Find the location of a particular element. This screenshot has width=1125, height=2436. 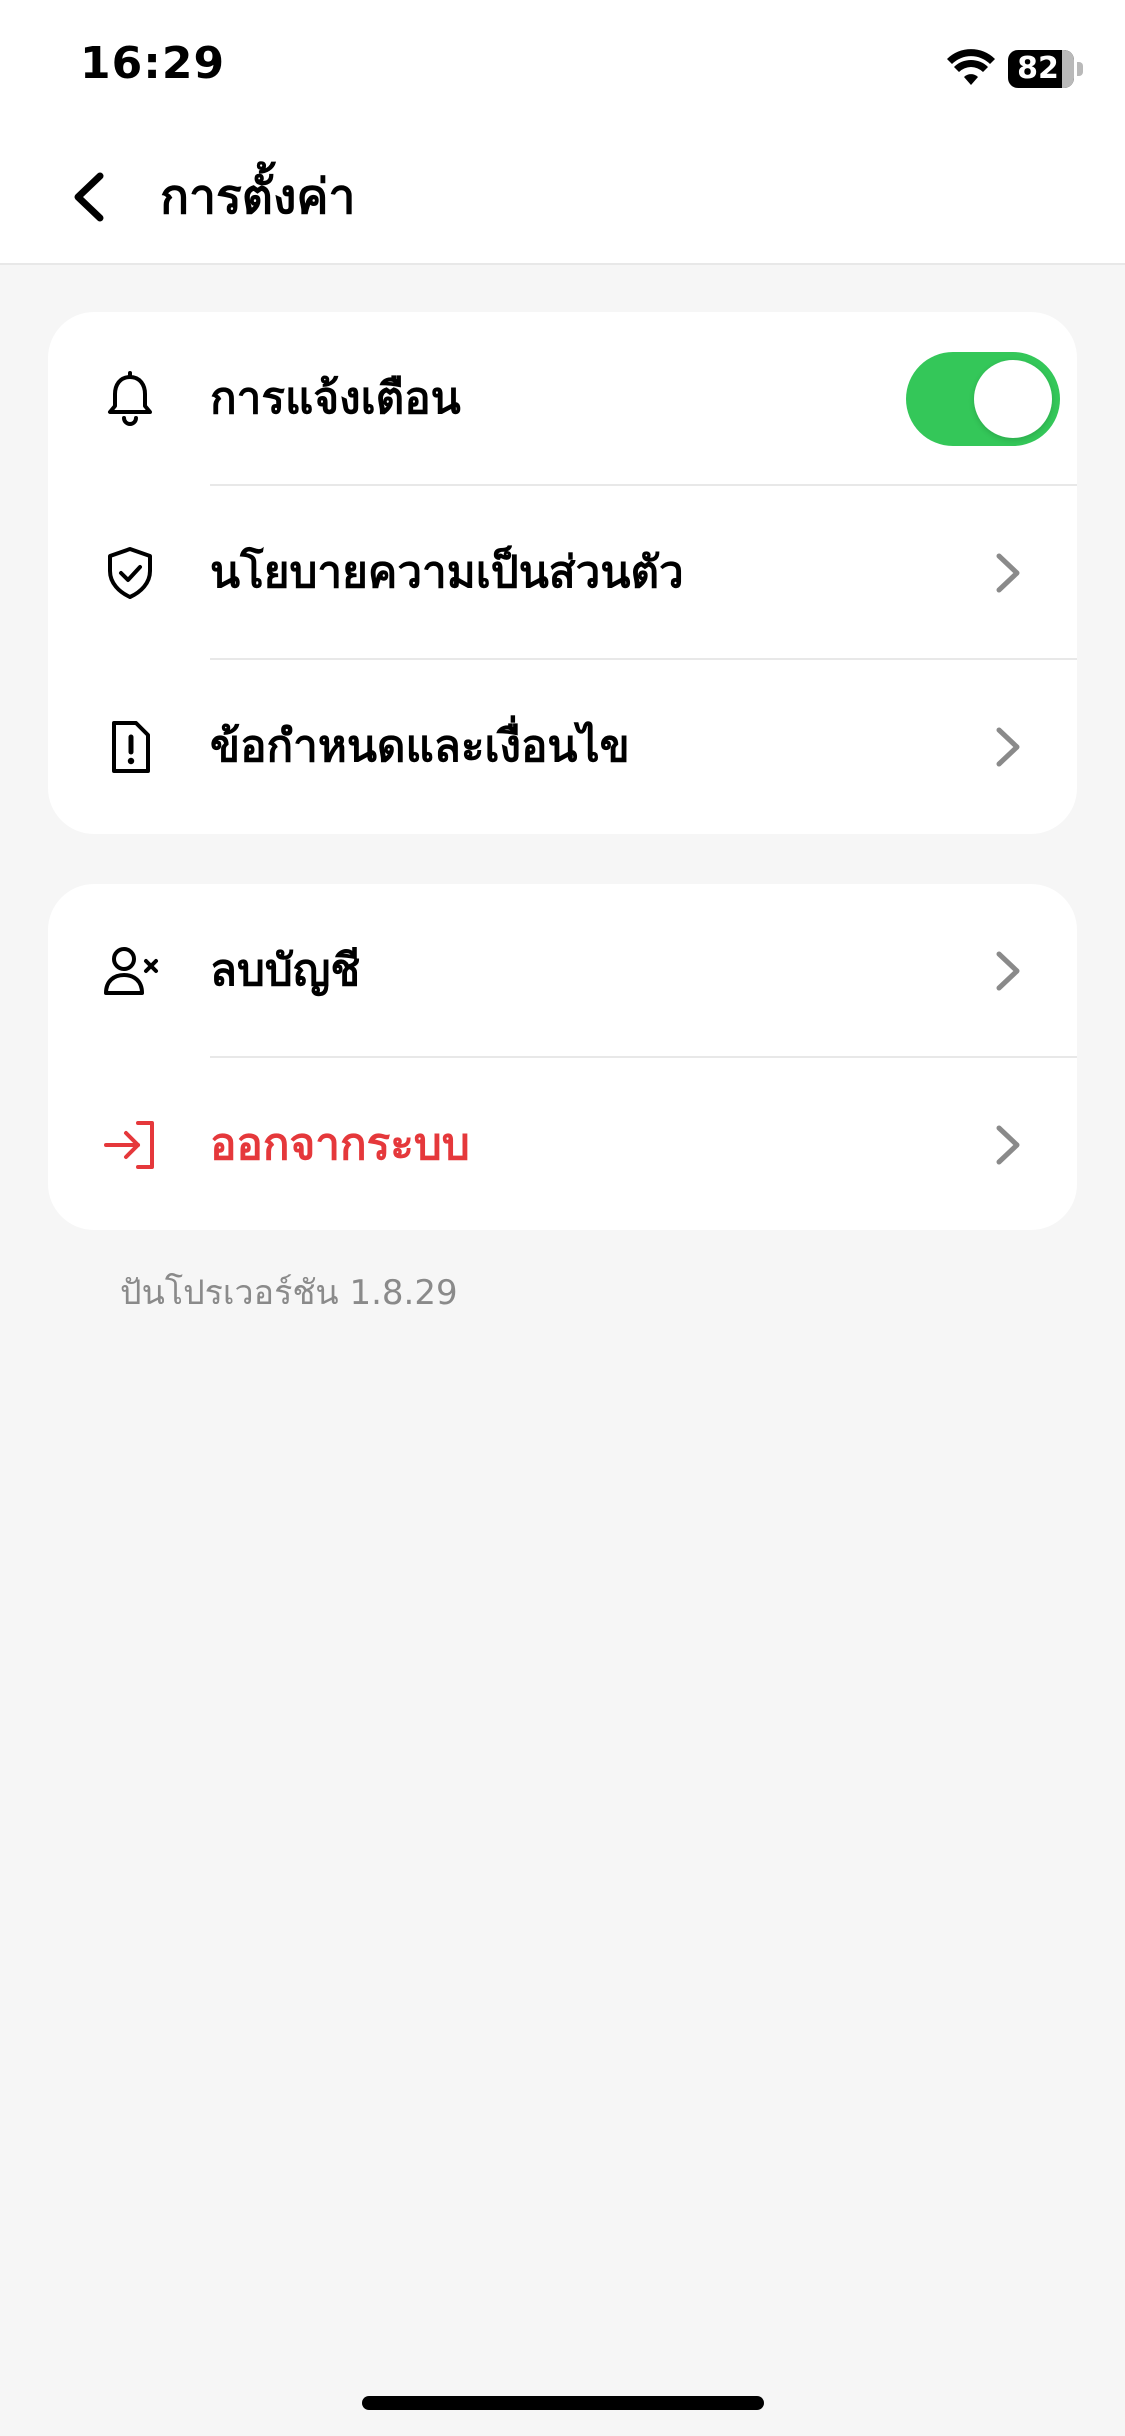

logout-icon is located at coordinates (129, 1145).